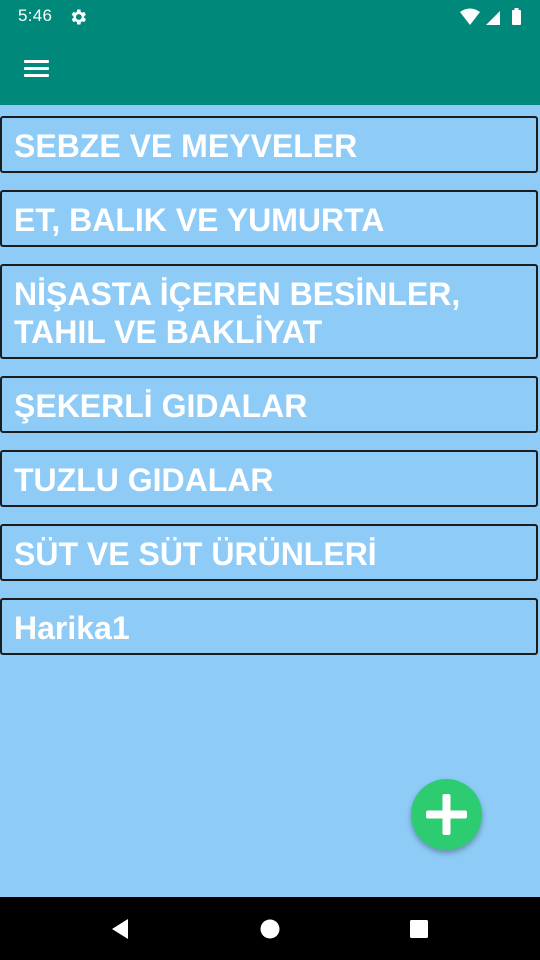  What do you see at coordinates (419, 929) in the screenshot?
I see `recents-icon` at bounding box center [419, 929].